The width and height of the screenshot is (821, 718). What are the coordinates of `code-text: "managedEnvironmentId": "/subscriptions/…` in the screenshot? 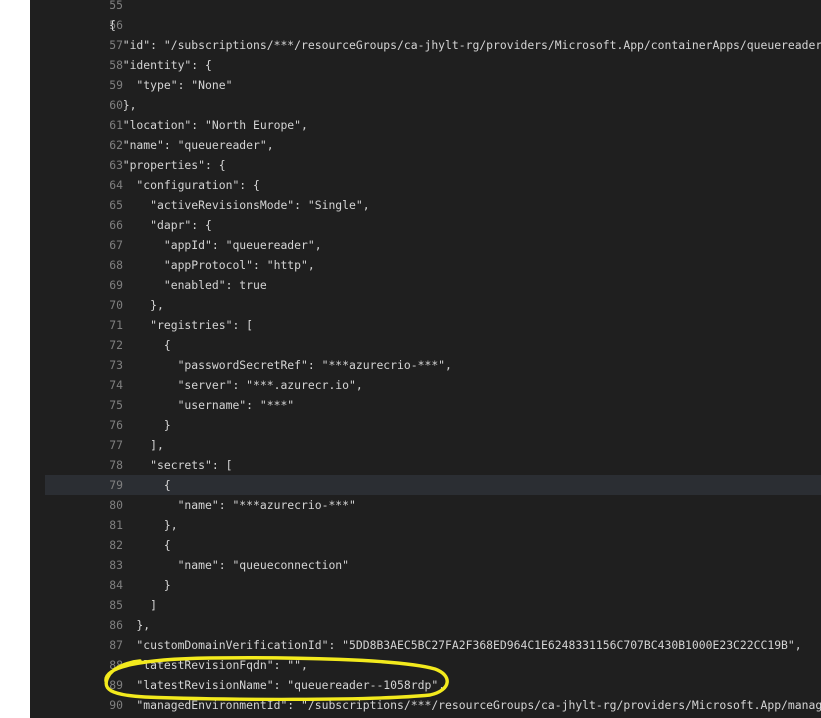 It's located at (478, 705).